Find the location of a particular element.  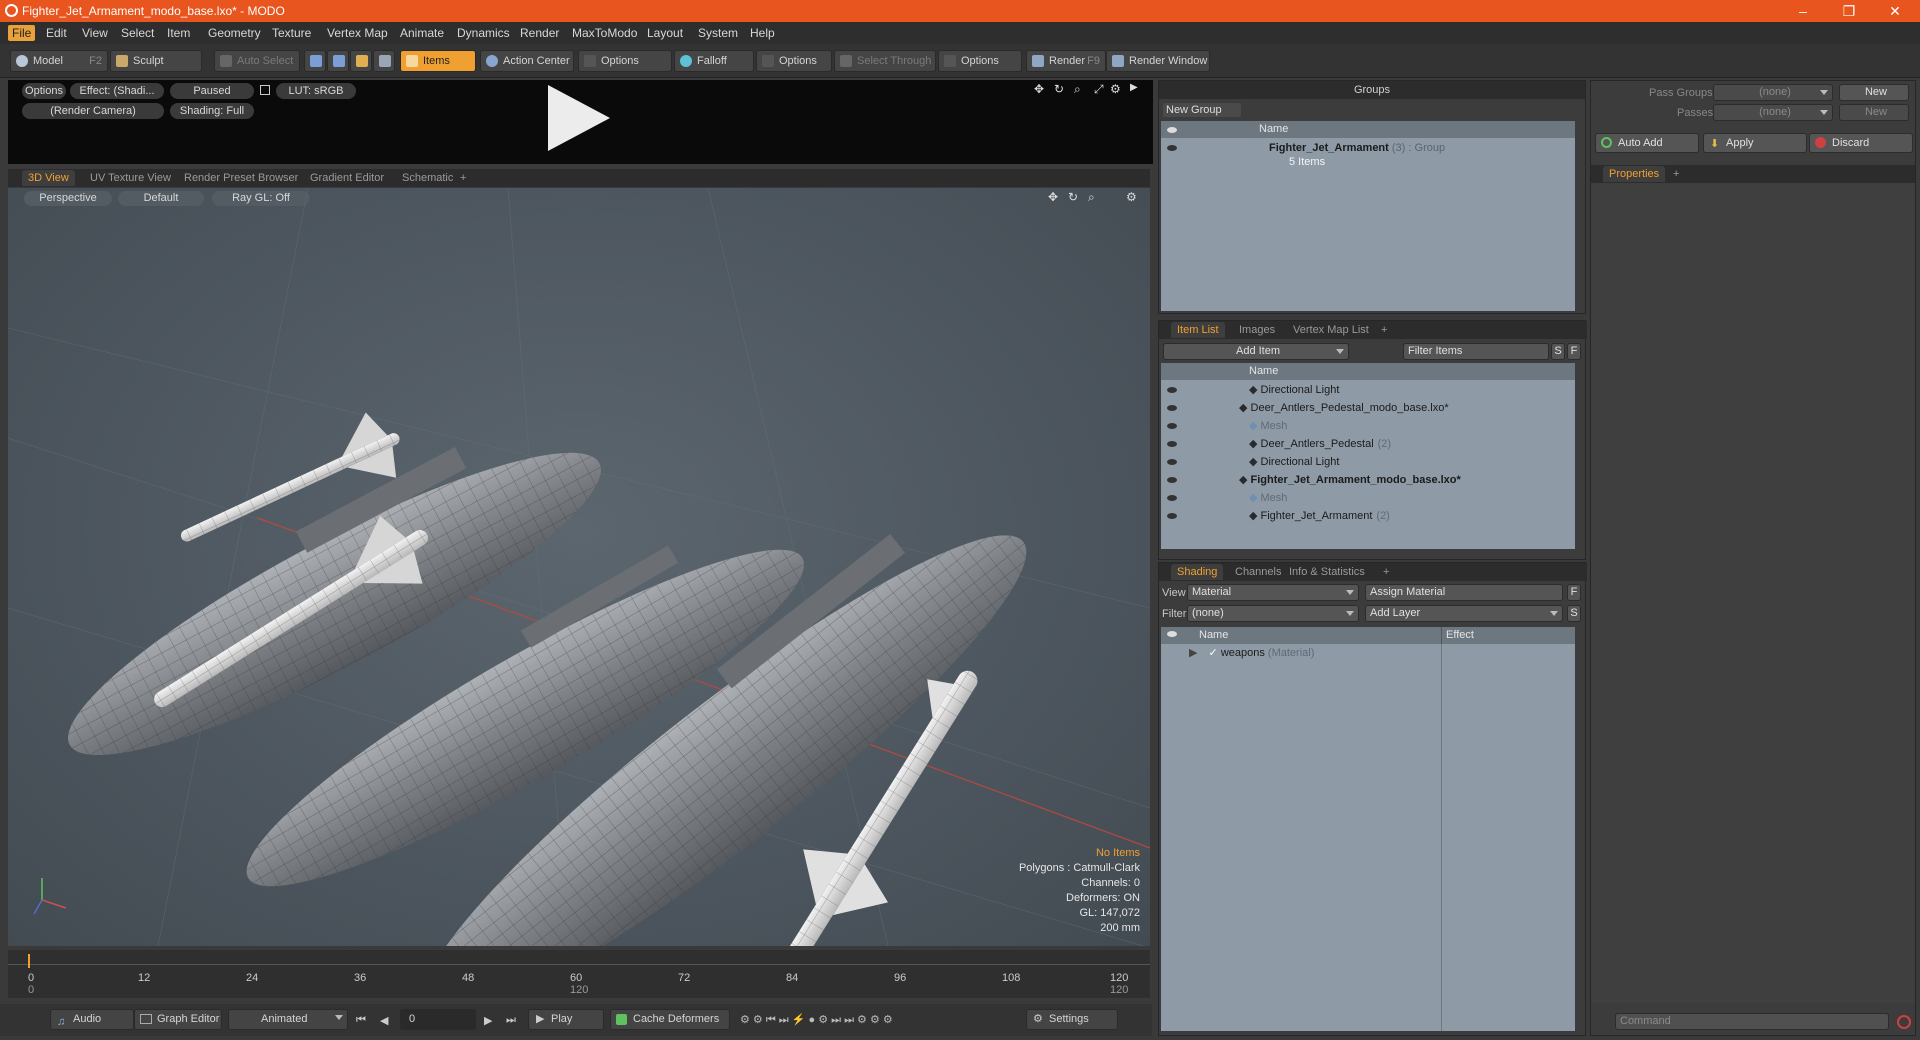

menu-geometry: Geometry is located at coordinates (234, 33).